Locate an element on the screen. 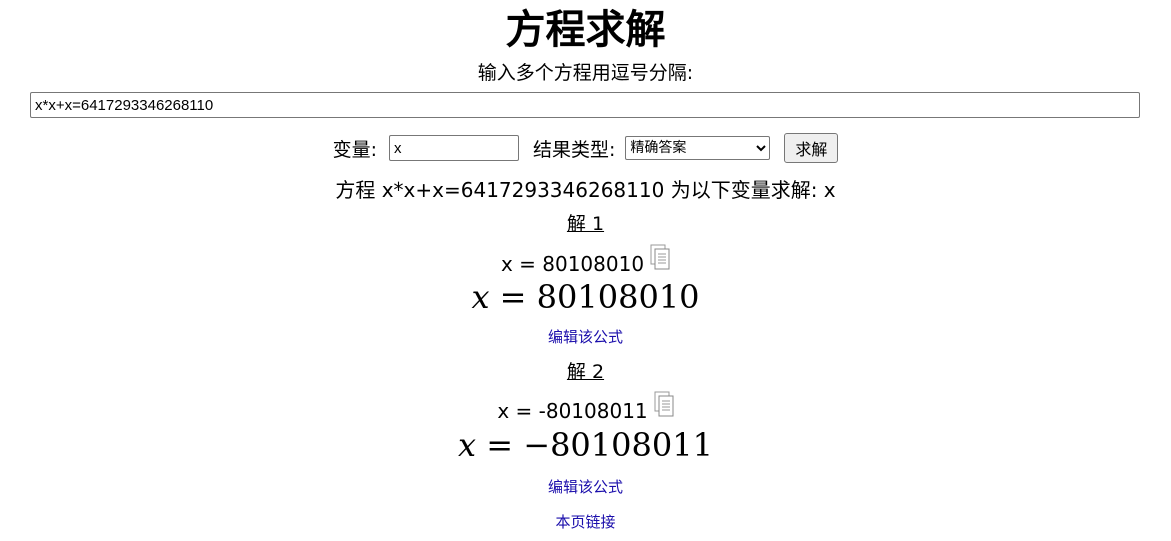 The image size is (1171, 541). solution-2-text-row: x = -80108011 is located at coordinates (585, 408).